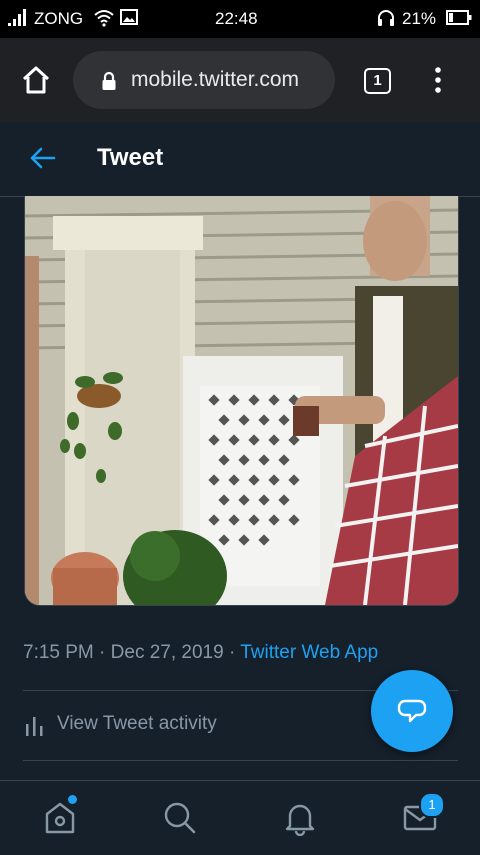 This screenshot has height=855, width=480. I want to click on status-bar: ZONG 22:48 21%, so click(240, 19).